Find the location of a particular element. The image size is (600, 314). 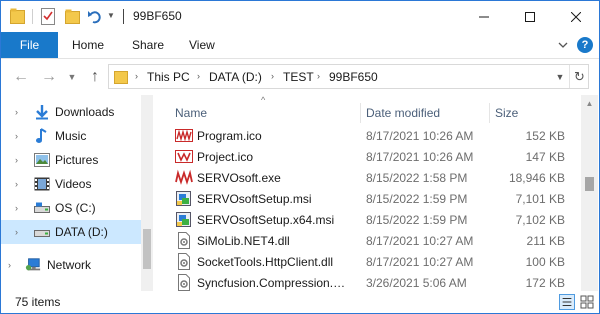

file-row: Program.ico 8/17/2021 10:26 AM 152 KB is located at coordinates (378, 135).